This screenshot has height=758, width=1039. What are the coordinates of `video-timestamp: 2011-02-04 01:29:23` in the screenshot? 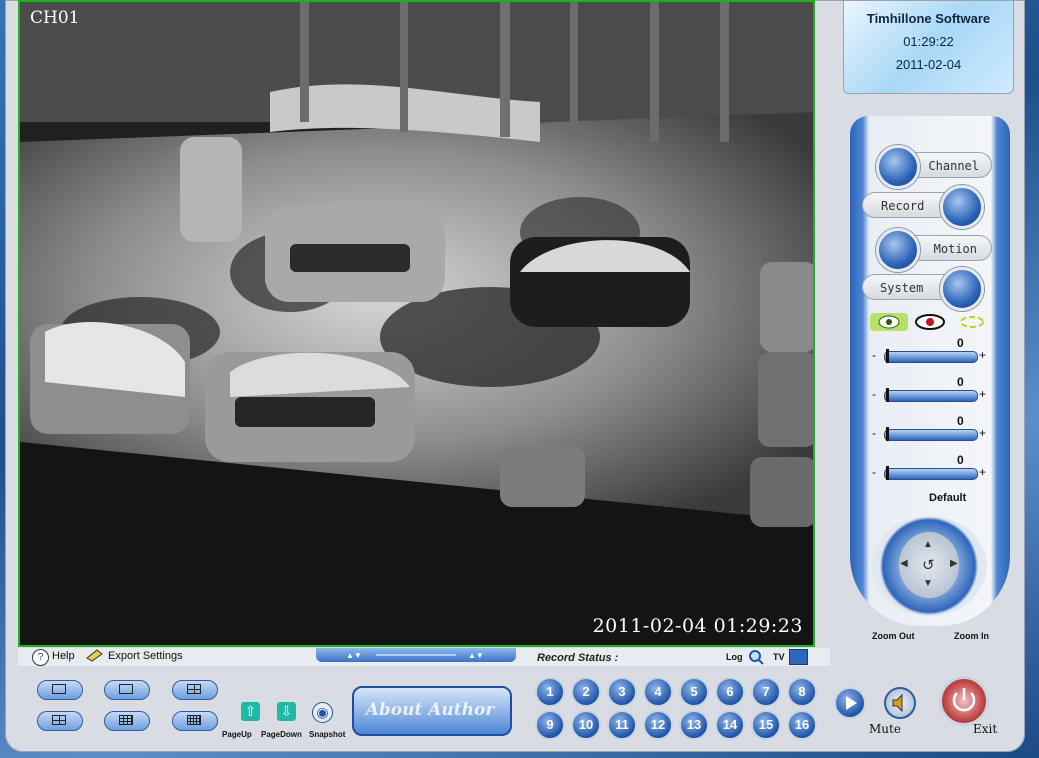 It's located at (697, 626).